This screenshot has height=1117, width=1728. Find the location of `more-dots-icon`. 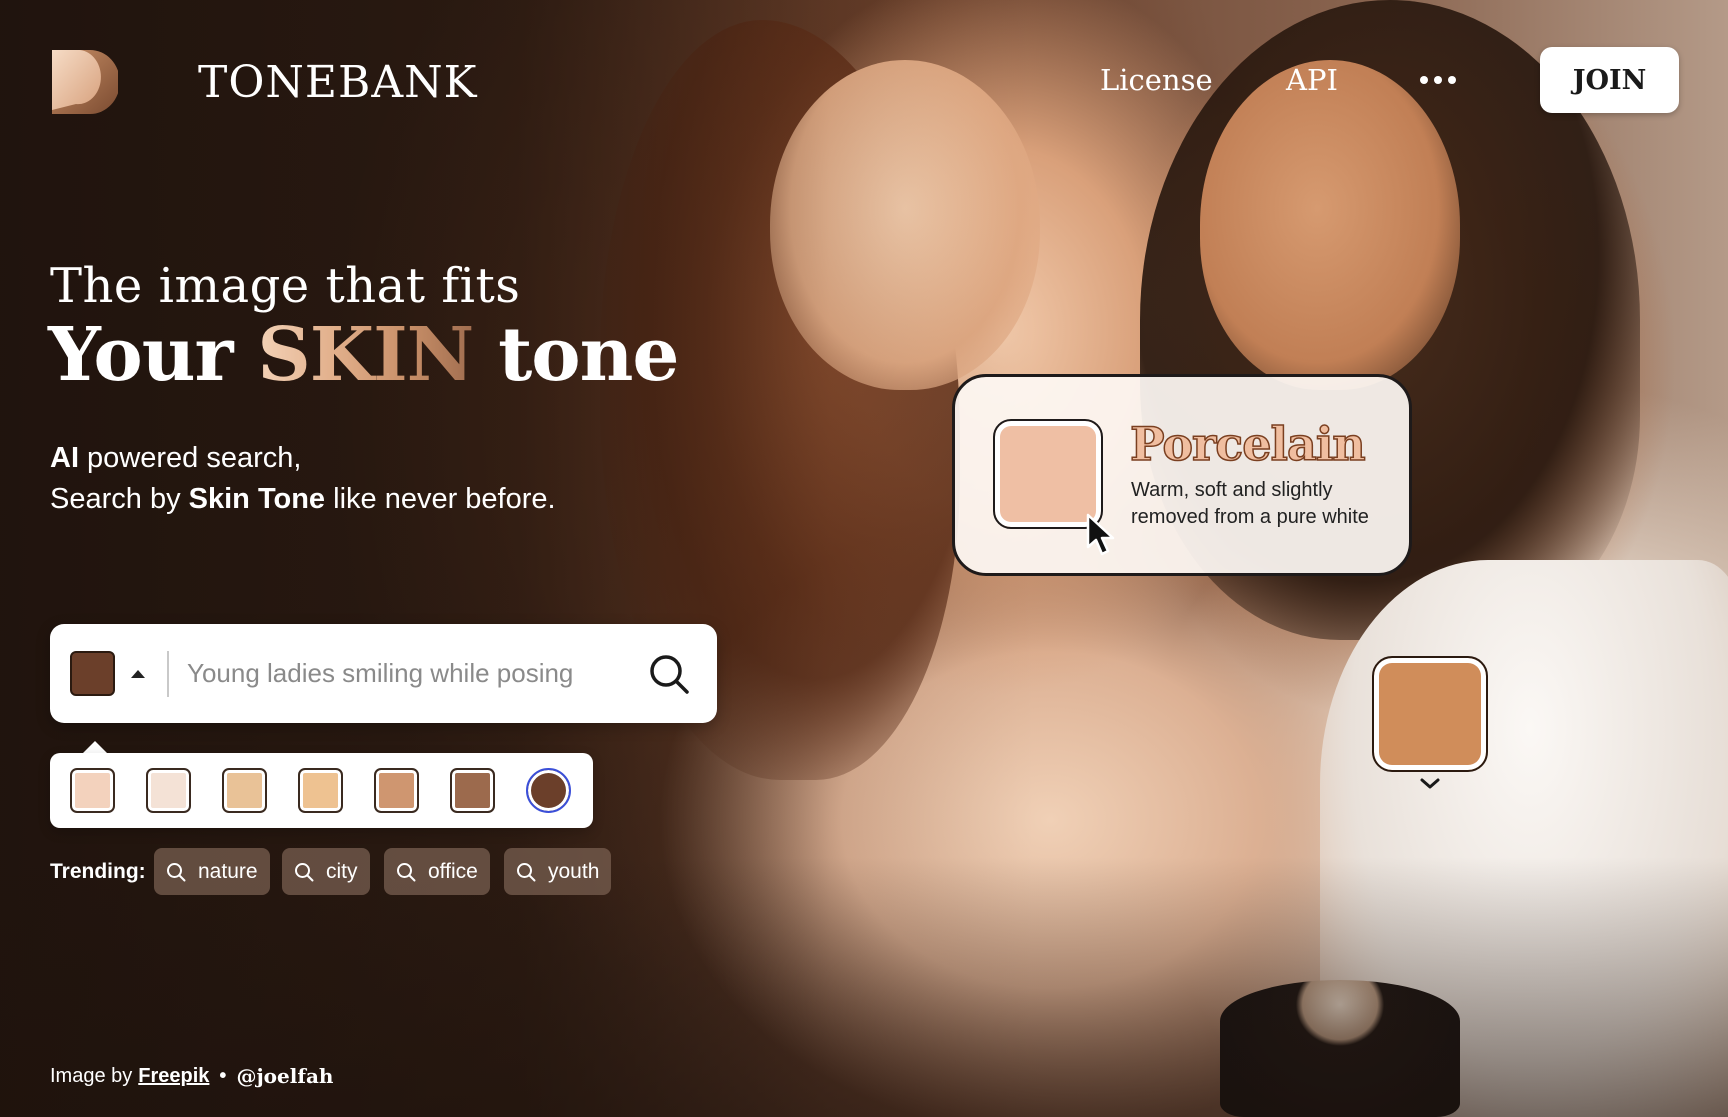

more-dots-icon is located at coordinates (1438, 80).